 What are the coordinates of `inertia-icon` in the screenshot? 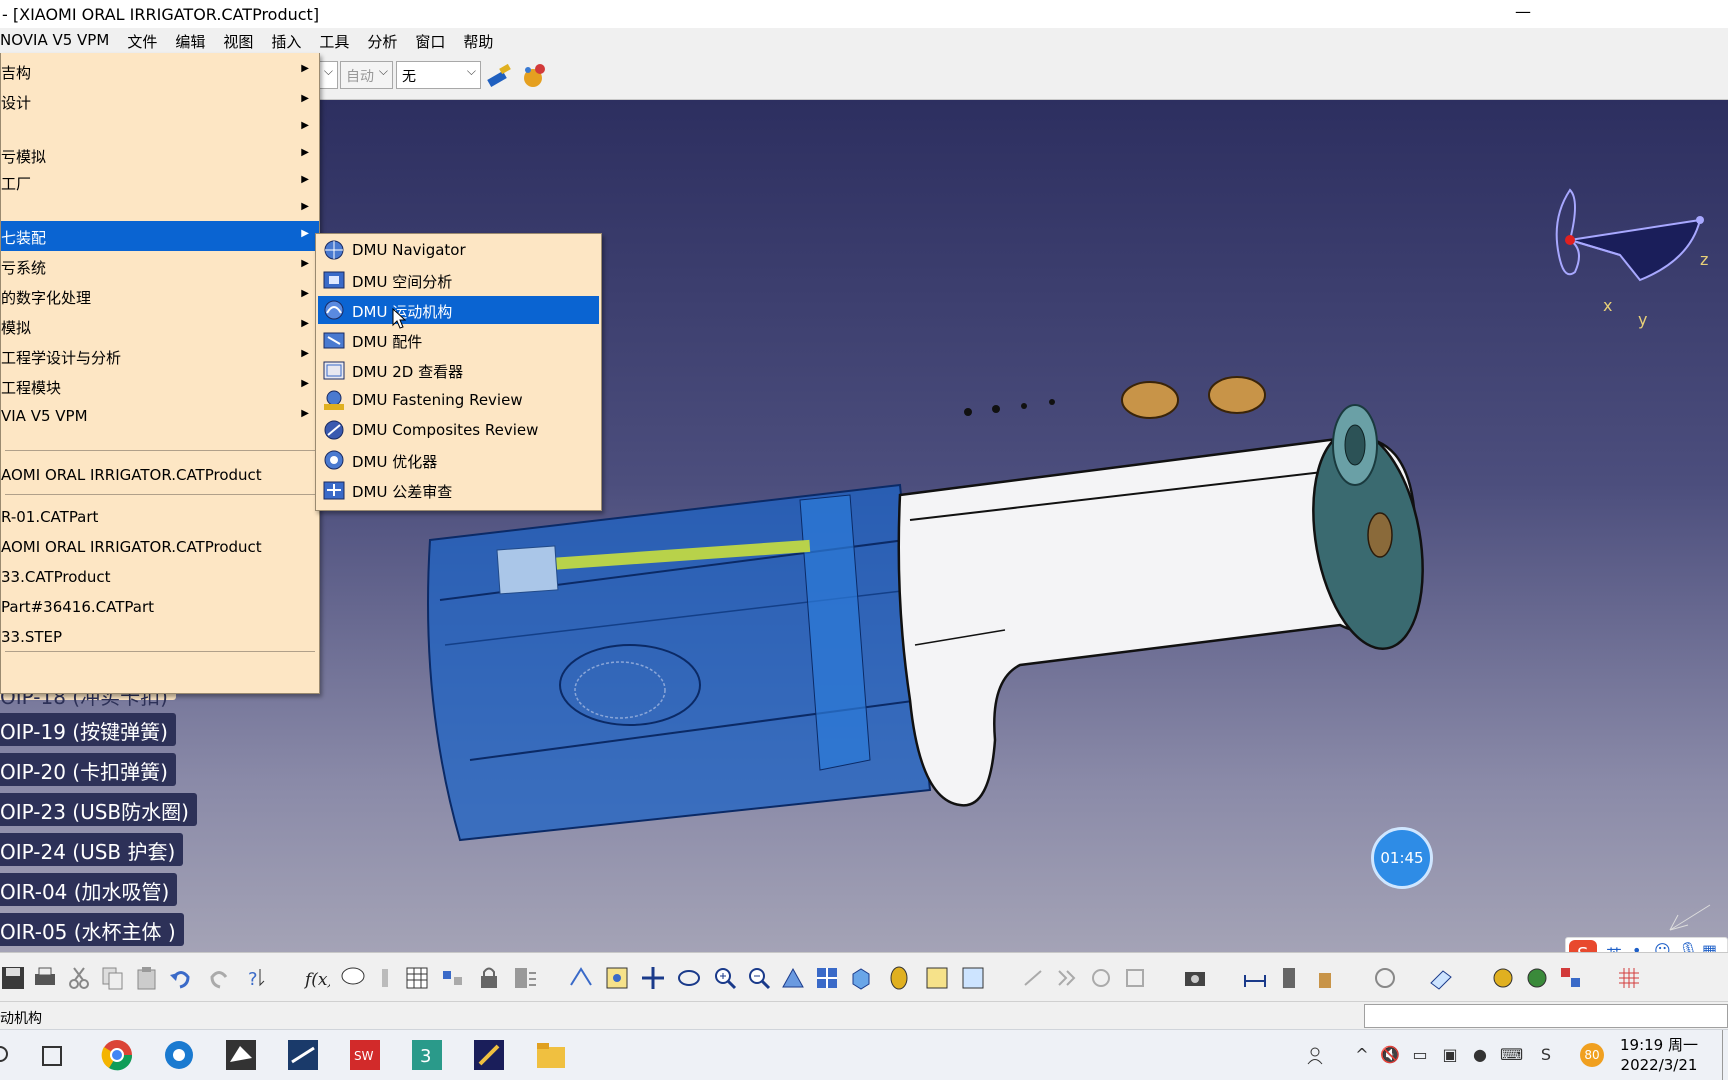 It's located at (1291, 978).